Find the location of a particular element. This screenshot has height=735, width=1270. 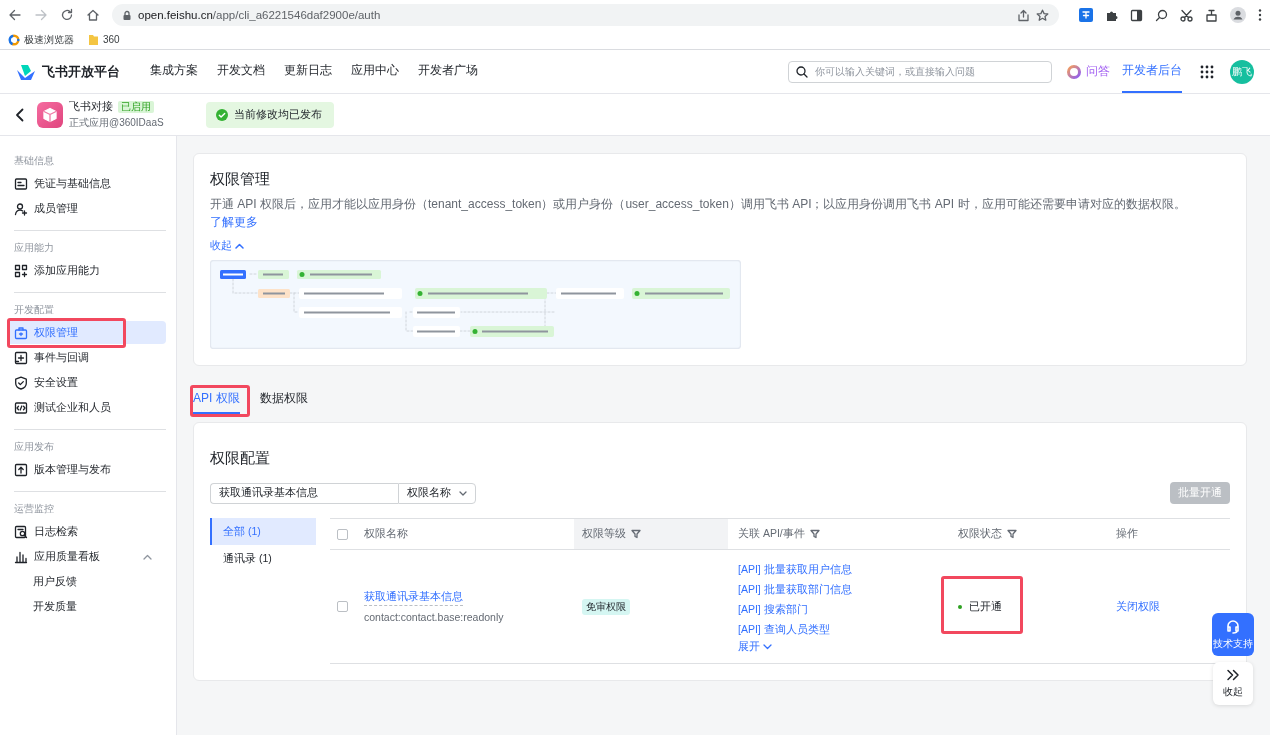

address-bar: open.feishu.cn/app/cli_a6221546daf2900e/auth is located at coordinates (585, 15).